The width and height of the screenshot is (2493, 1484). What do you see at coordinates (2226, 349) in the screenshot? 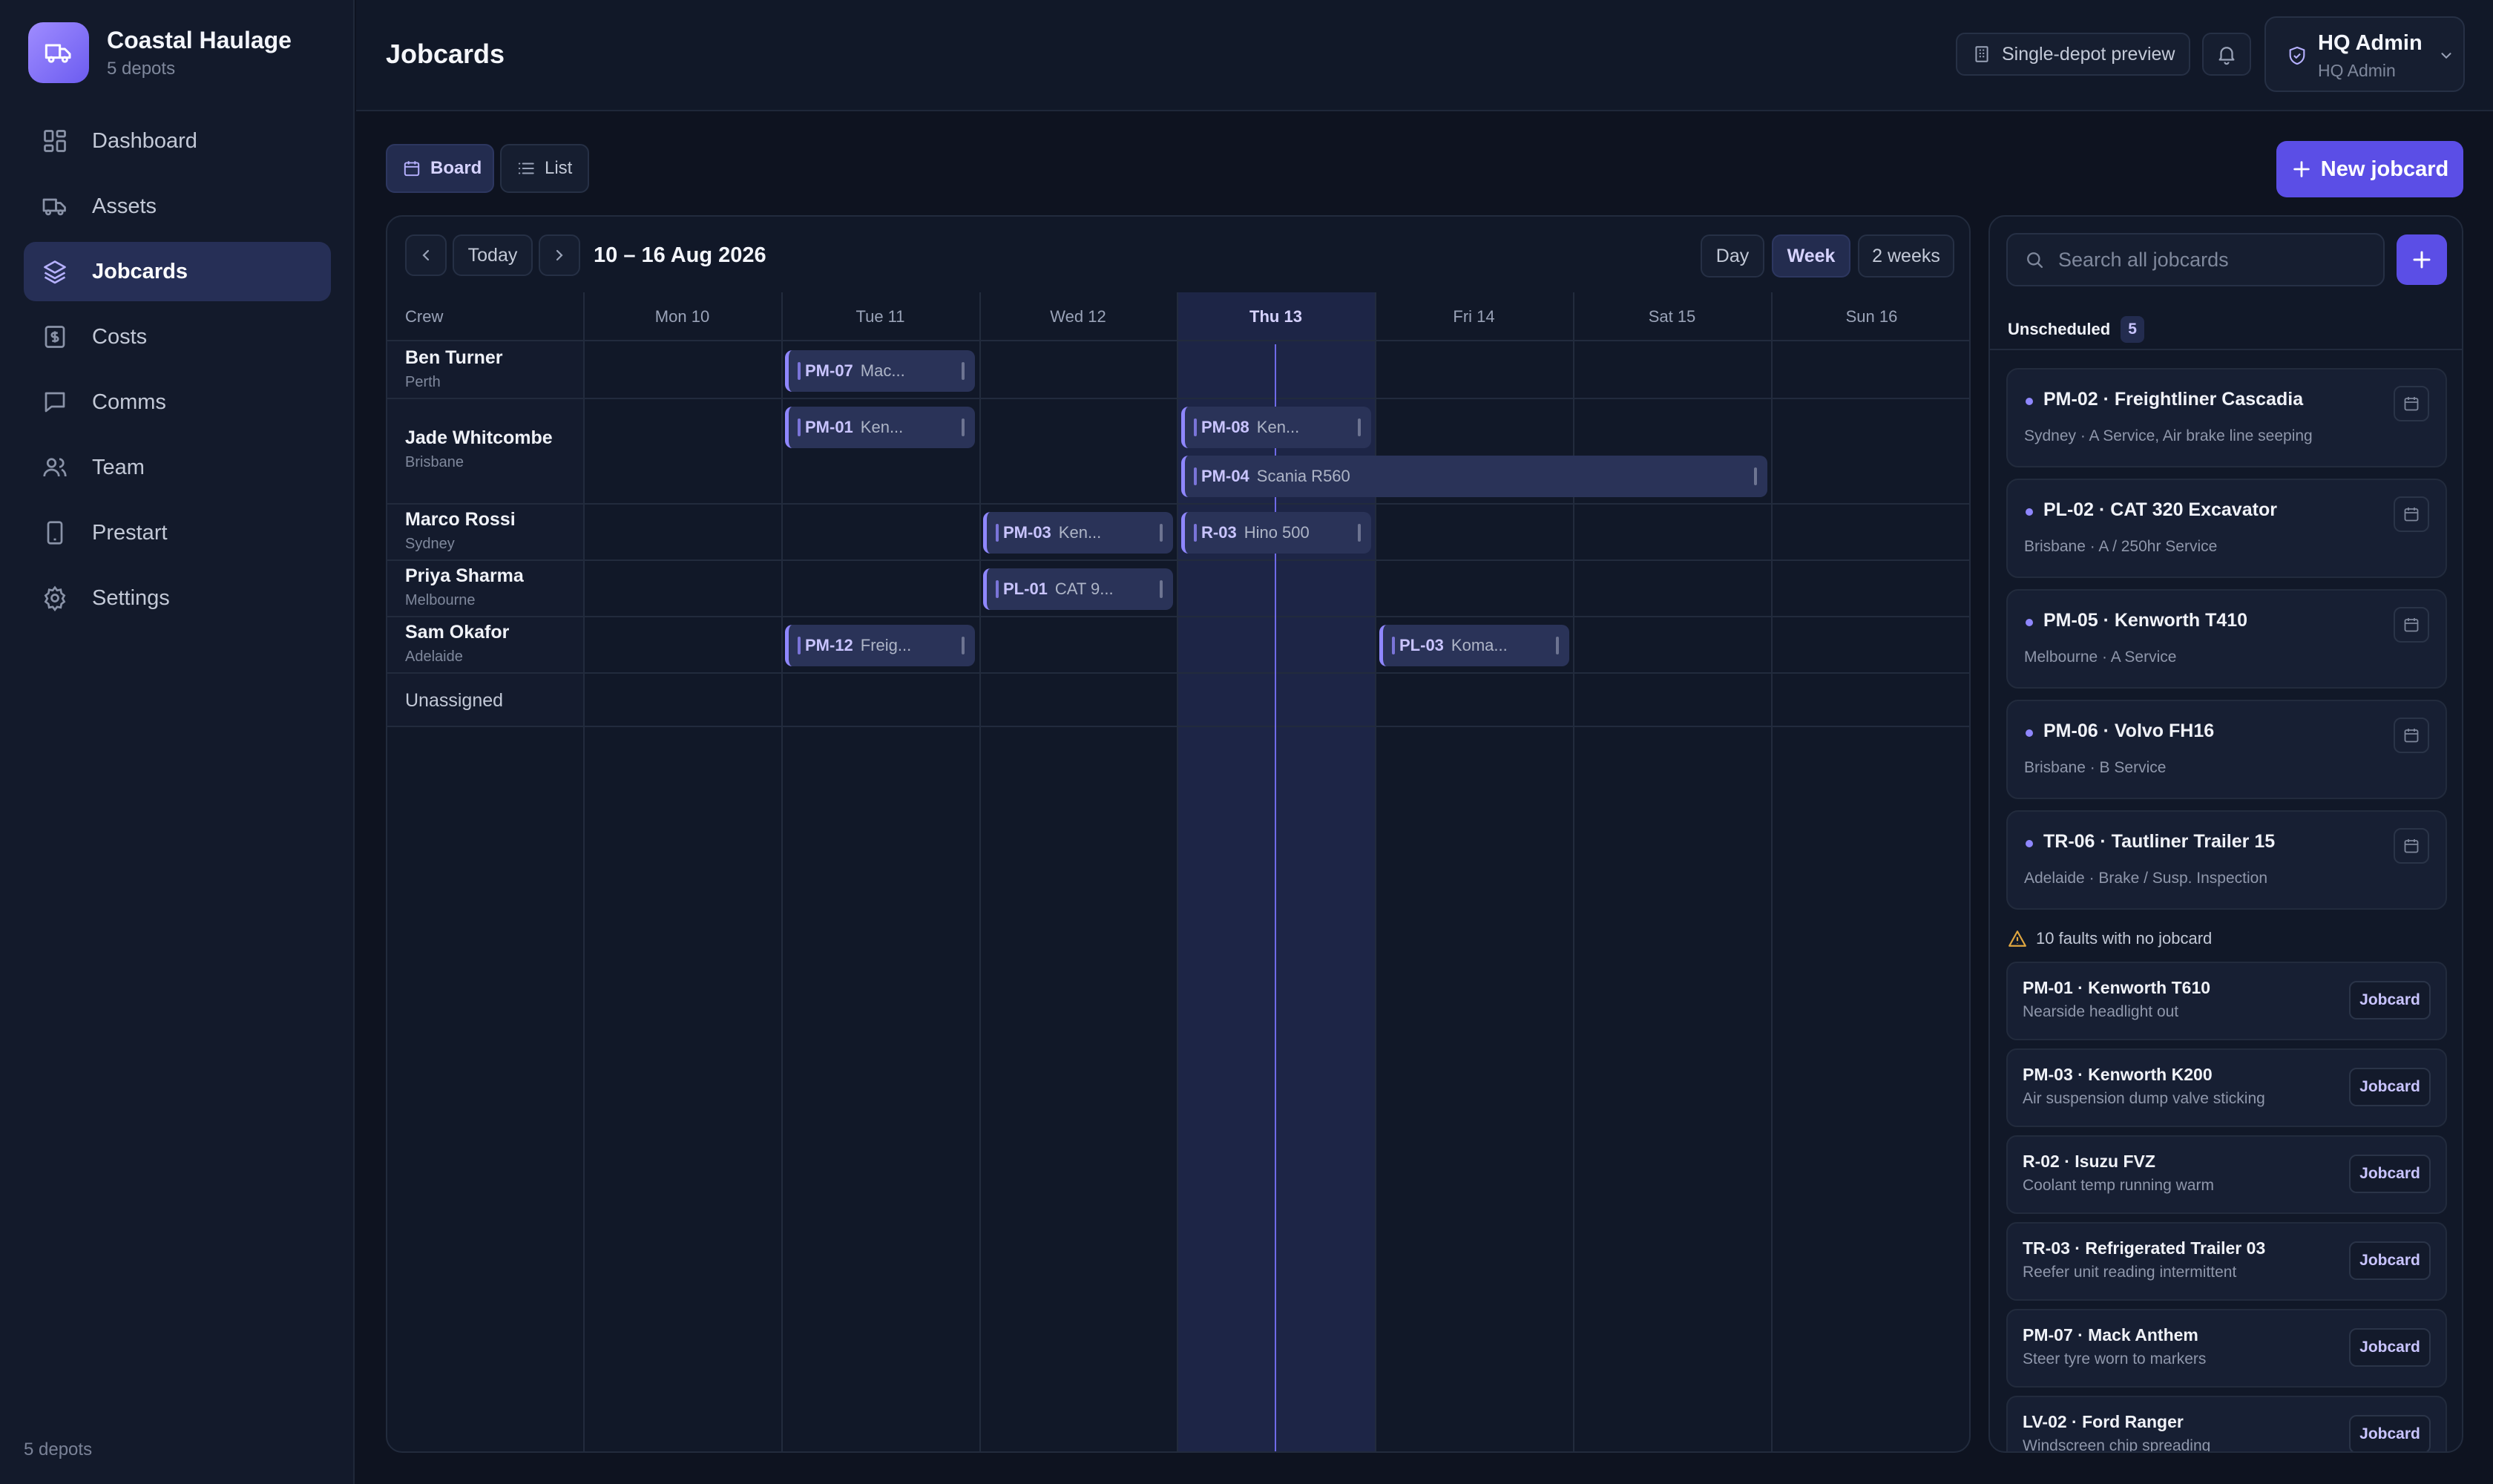
I see `divider` at bounding box center [2226, 349].